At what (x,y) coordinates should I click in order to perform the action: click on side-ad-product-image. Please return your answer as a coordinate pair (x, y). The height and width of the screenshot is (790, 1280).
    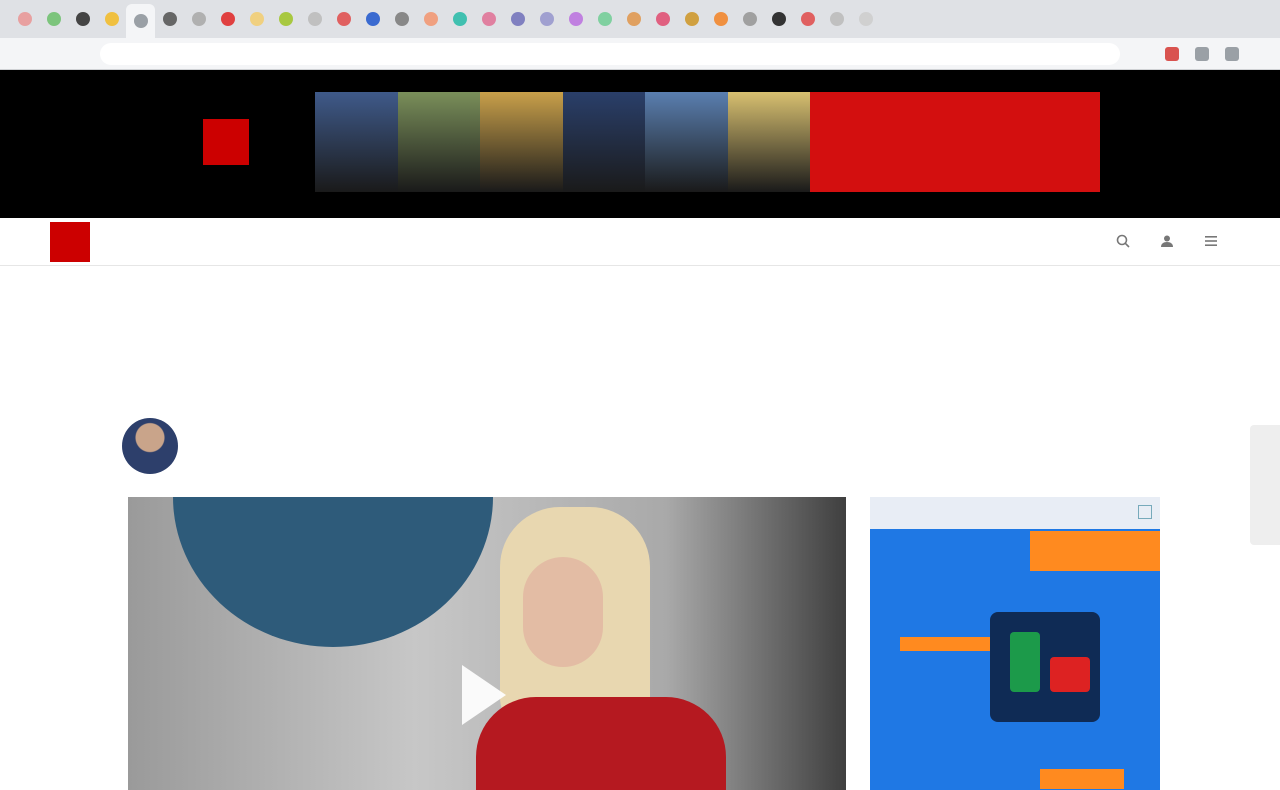
    Looking at the image, I should click on (1045, 667).